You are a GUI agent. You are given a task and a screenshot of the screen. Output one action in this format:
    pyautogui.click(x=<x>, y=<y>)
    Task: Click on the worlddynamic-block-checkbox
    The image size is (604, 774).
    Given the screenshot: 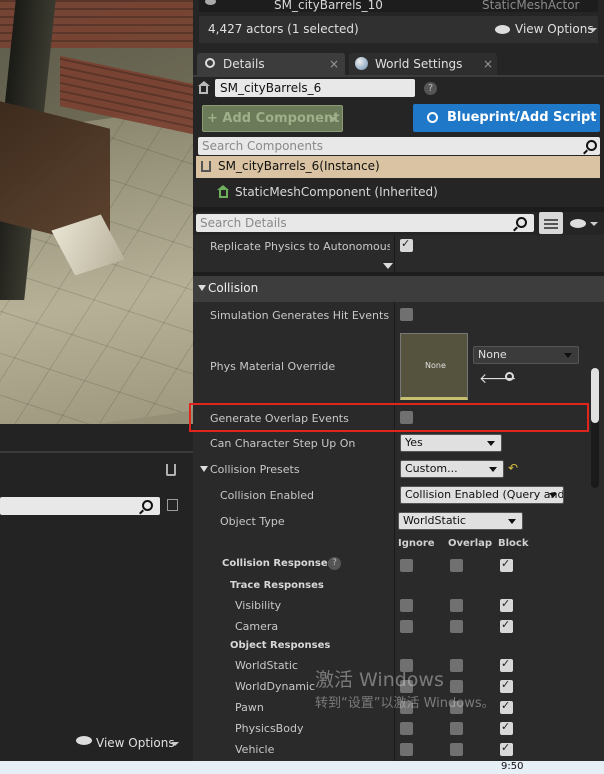 What is the action you would take?
    pyautogui.click(x=506, y=685)
    